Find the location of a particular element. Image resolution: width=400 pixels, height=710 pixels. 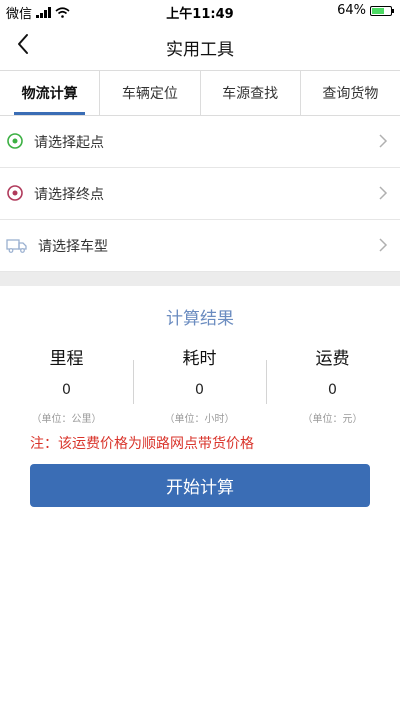

battery-icon is located at coordinates (382, 10).